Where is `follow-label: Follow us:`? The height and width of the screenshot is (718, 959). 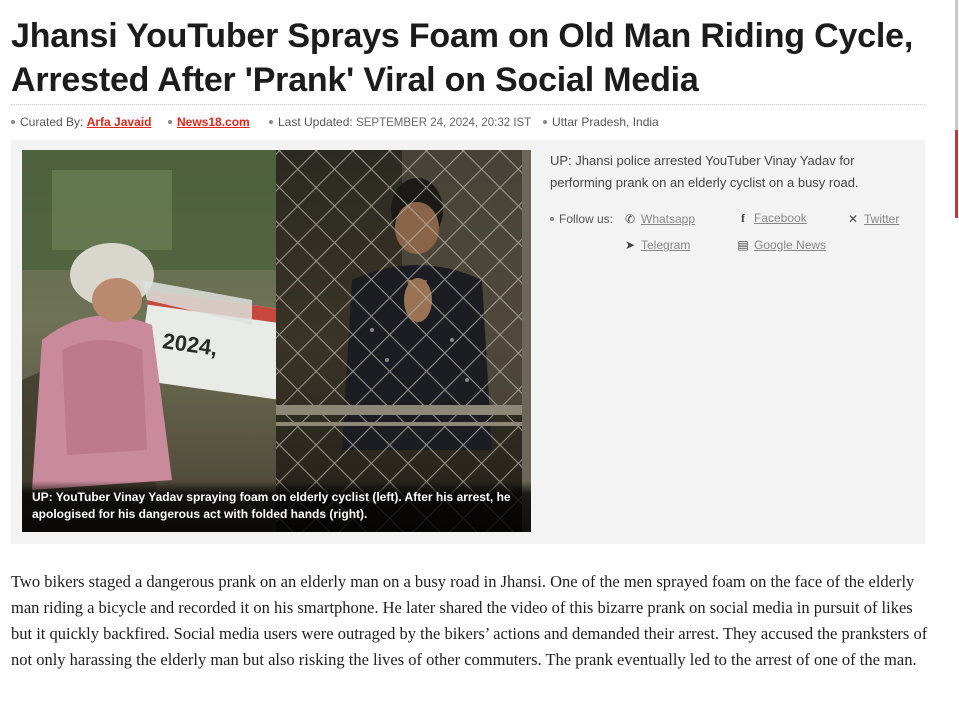
follow-label: Follow us: is located at coordinates (581, 219).